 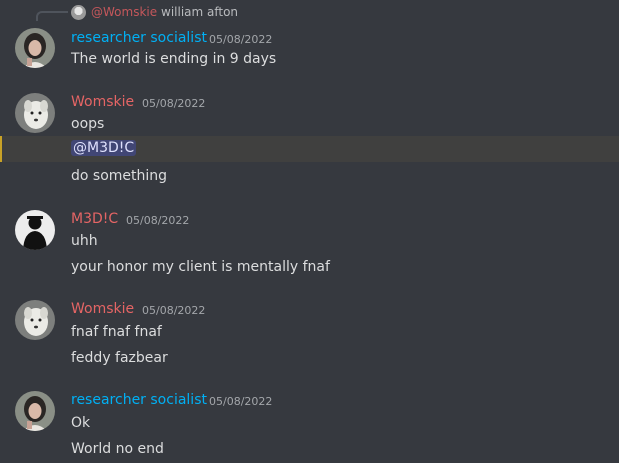 What do you see at coordinates (84, 241) in the screenshot?
I see `message-text: uhh` at bounding box center [84, 241].